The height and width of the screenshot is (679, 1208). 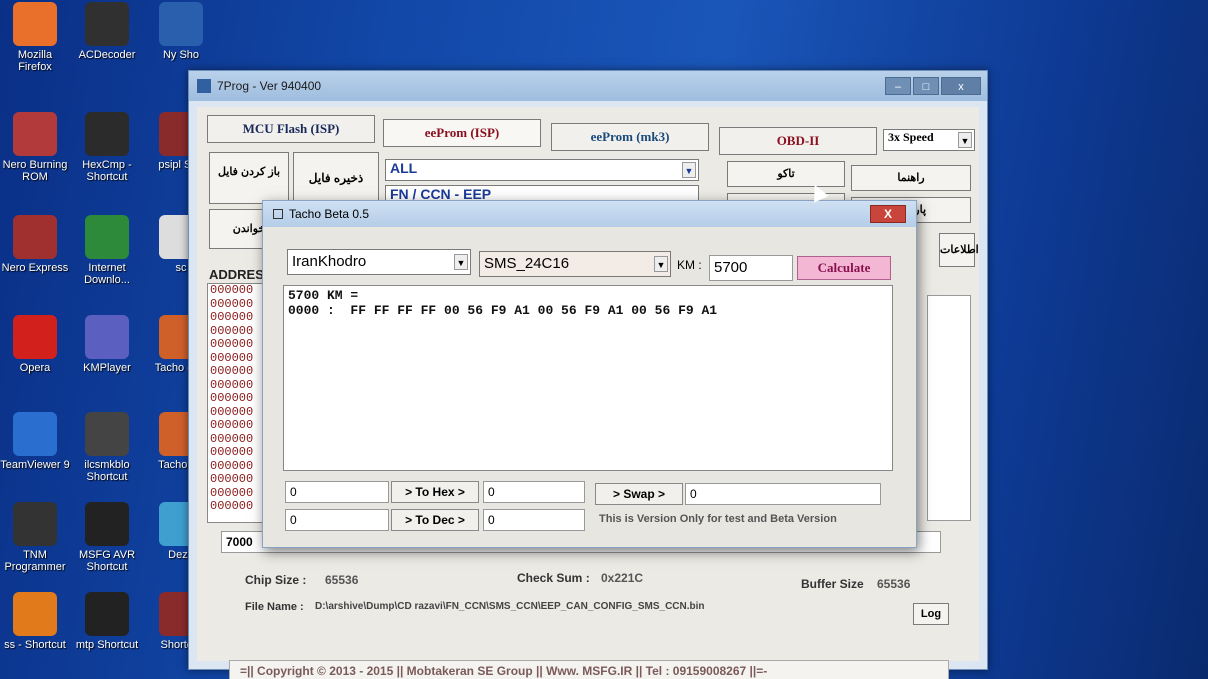 I want to click on main-window-titlebar: 7Prog - Ver 940400 – □ x, so click(x=588, y=86).